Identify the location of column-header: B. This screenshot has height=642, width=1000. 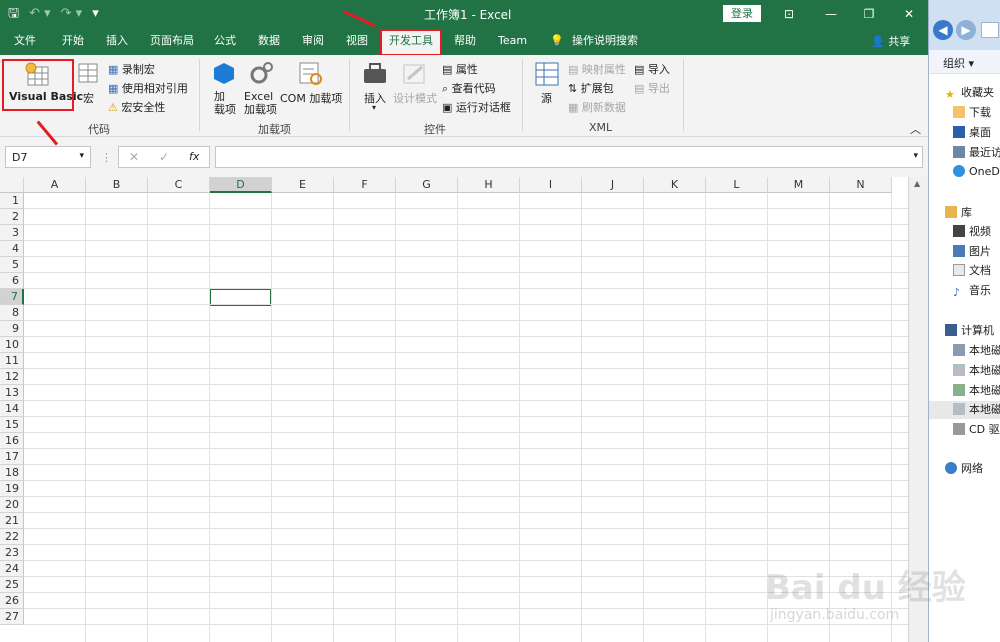
(117, 185).